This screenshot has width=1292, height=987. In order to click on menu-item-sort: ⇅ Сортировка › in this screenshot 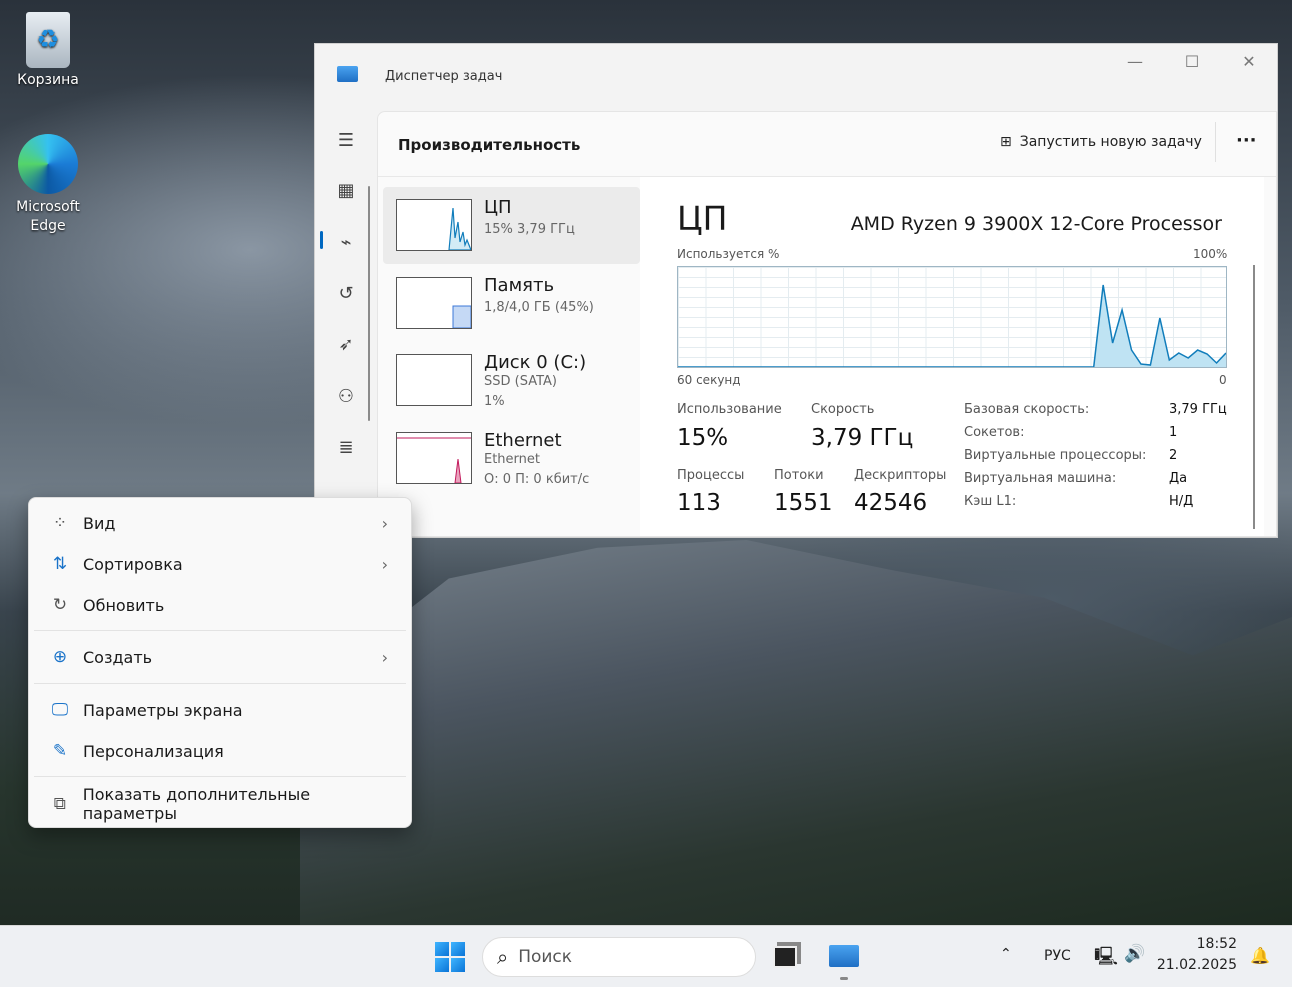, I will do `click(220, 564)`.